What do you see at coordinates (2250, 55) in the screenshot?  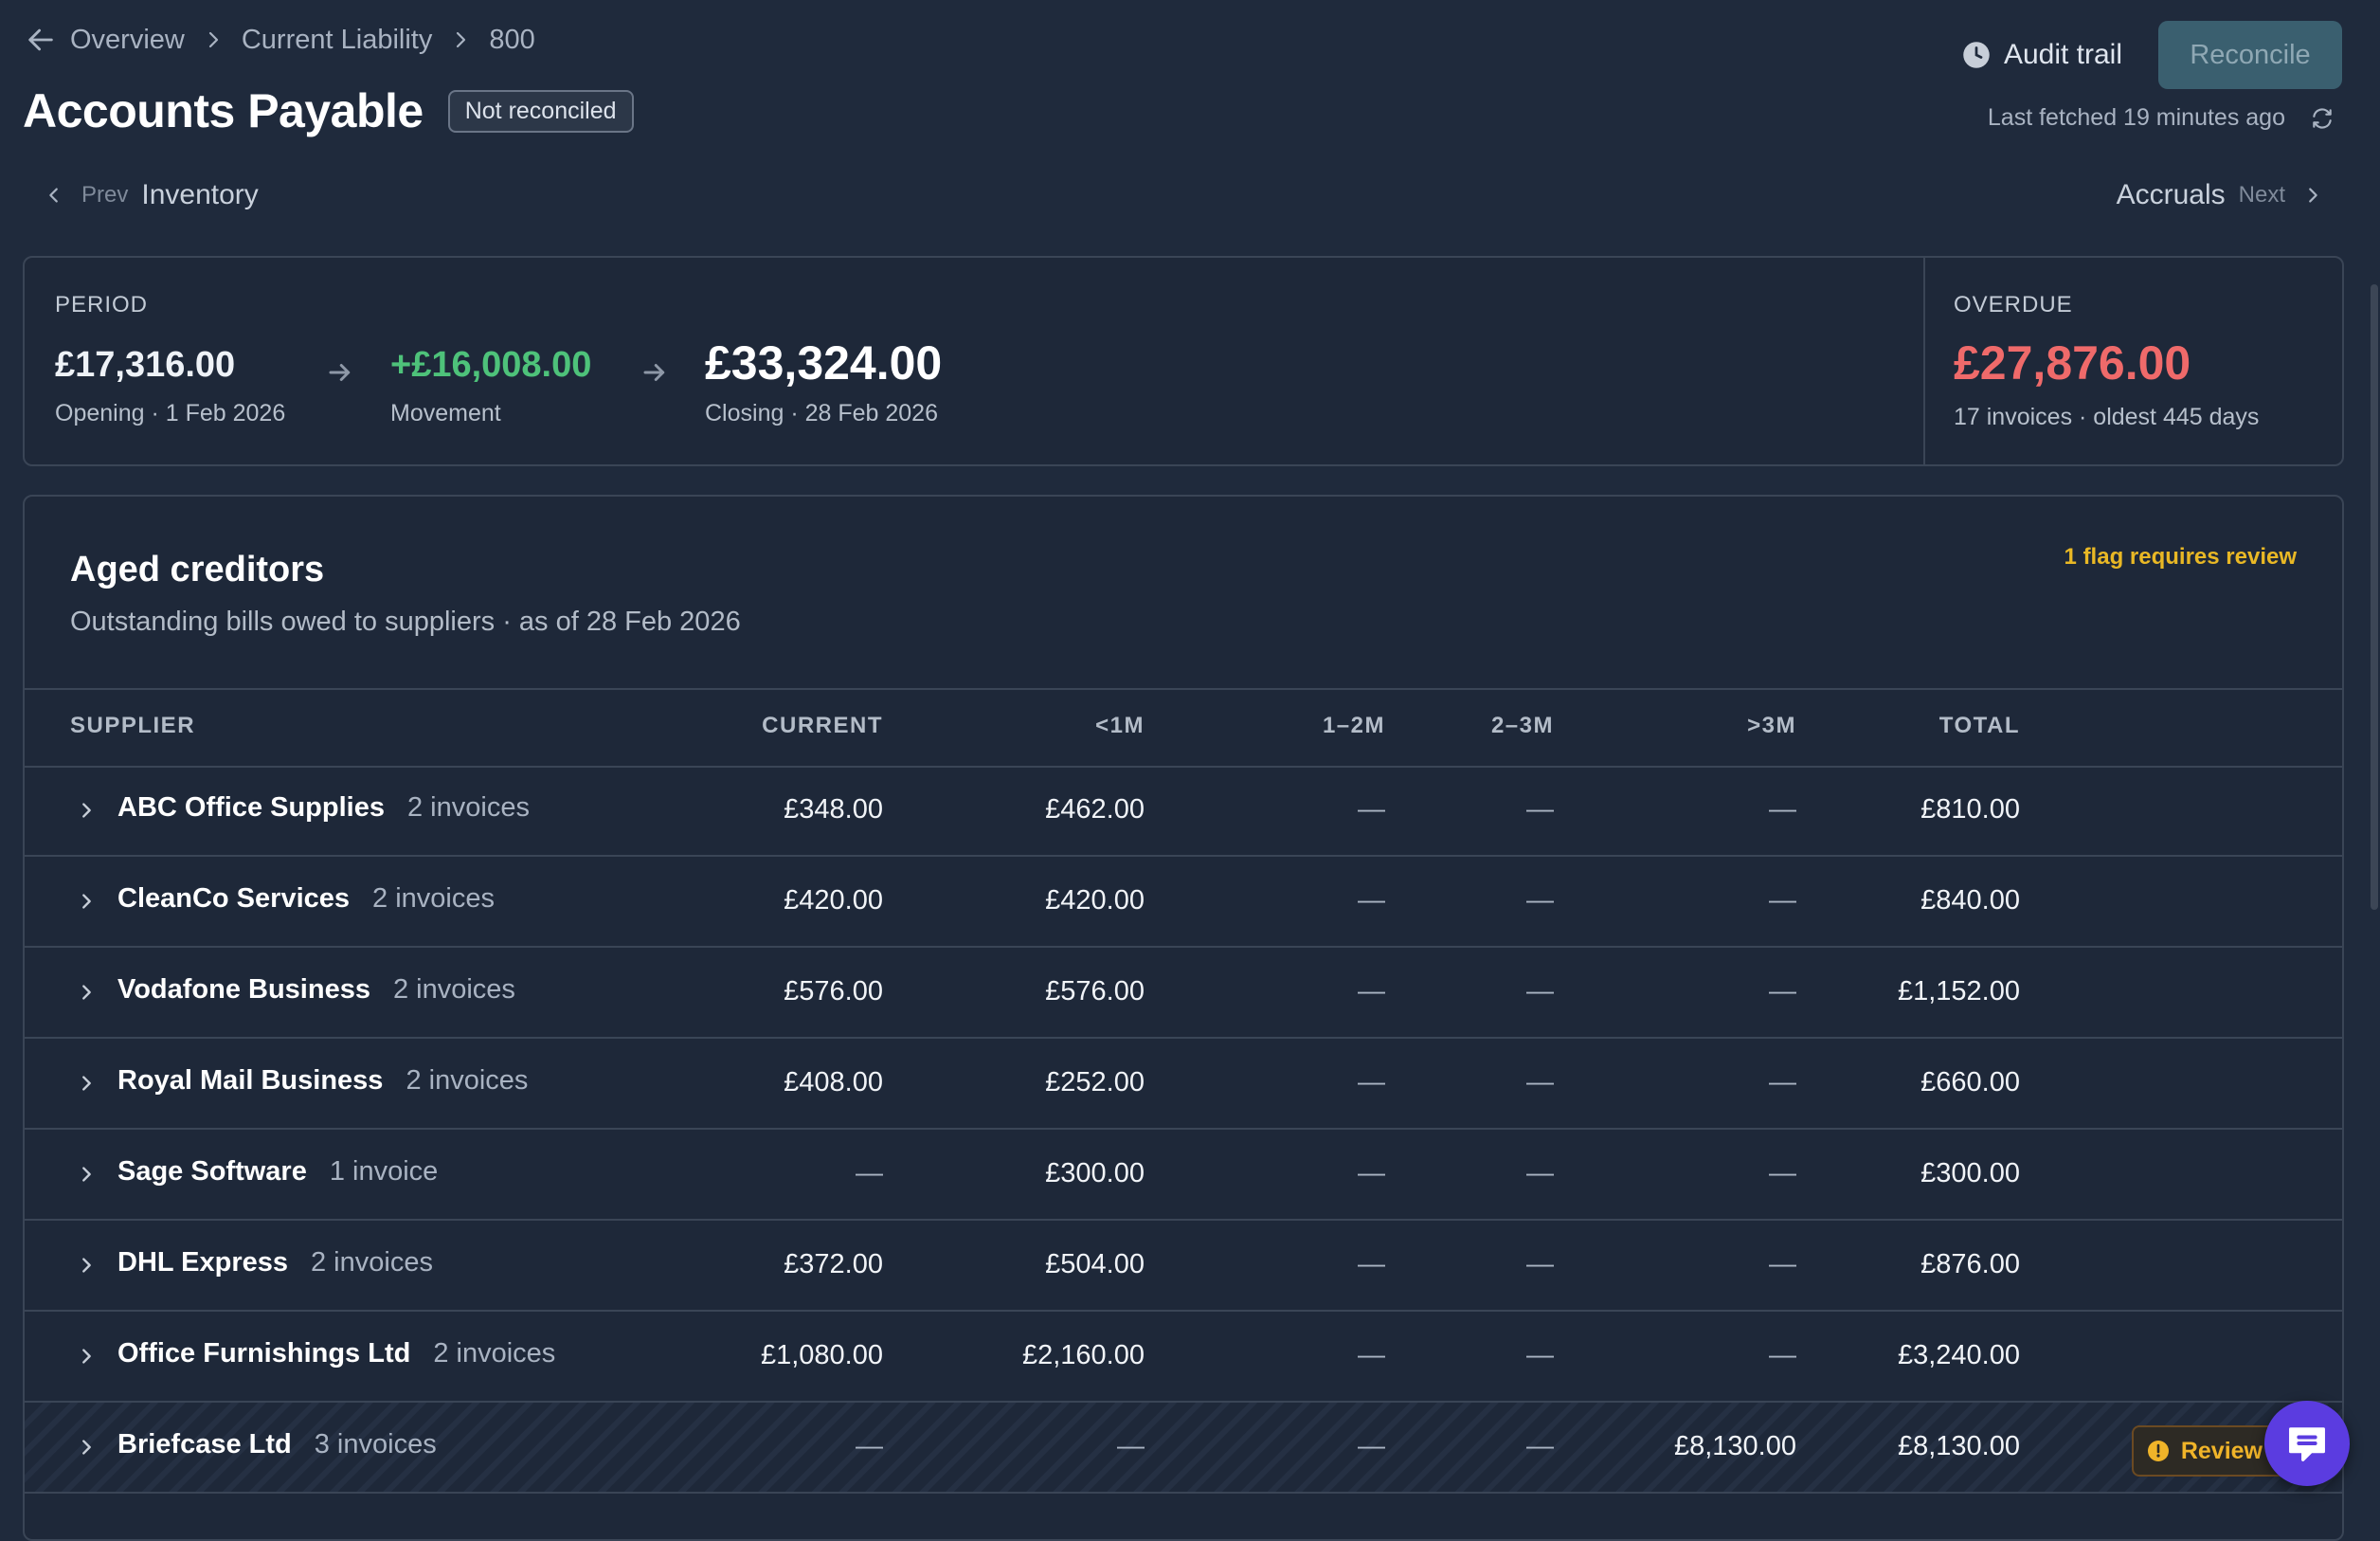 I see `reconcile-button: Reconcile` at bounding box center [2250, 55].